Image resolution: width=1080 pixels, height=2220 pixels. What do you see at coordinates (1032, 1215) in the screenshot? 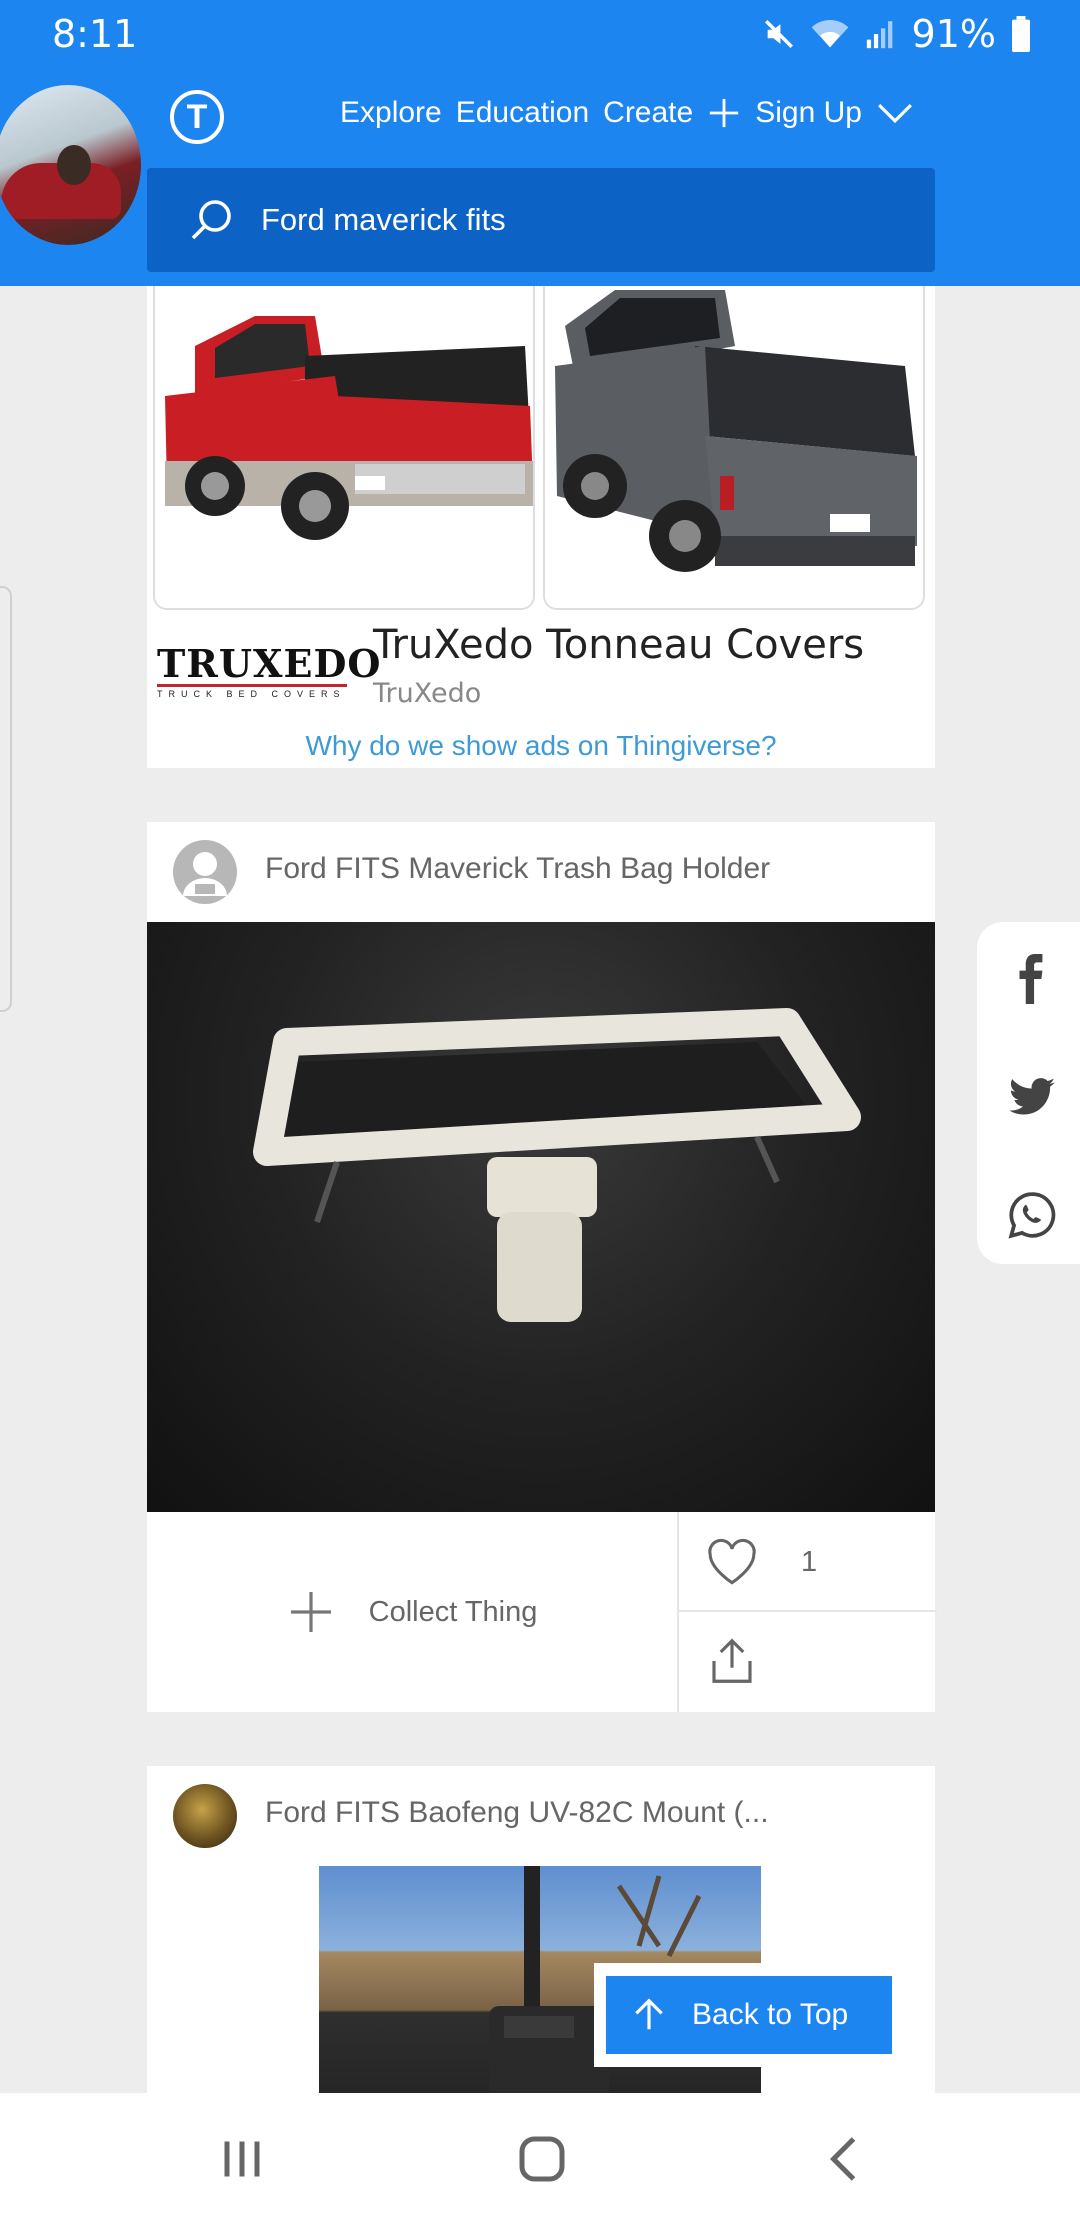
I see `whatsapp-icon` at bounding box center [1032, 1215].